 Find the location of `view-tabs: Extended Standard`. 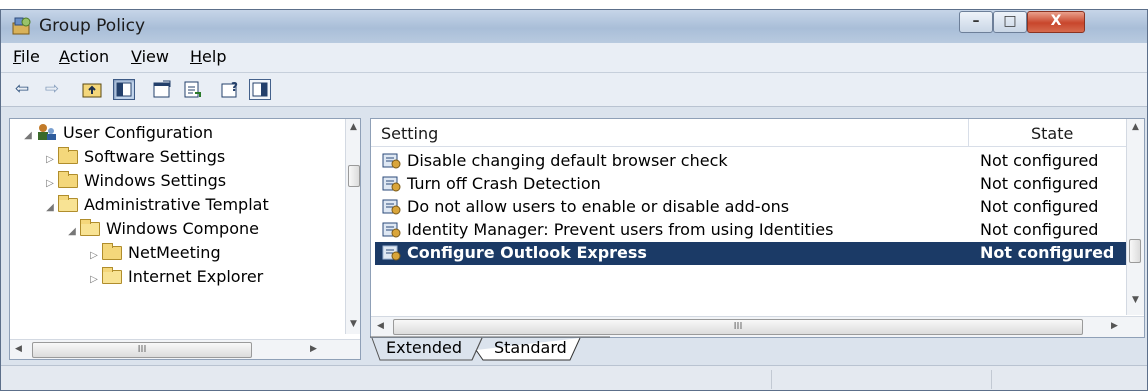

view-tabs: Extended Standard is located at coordinates (620, 349).